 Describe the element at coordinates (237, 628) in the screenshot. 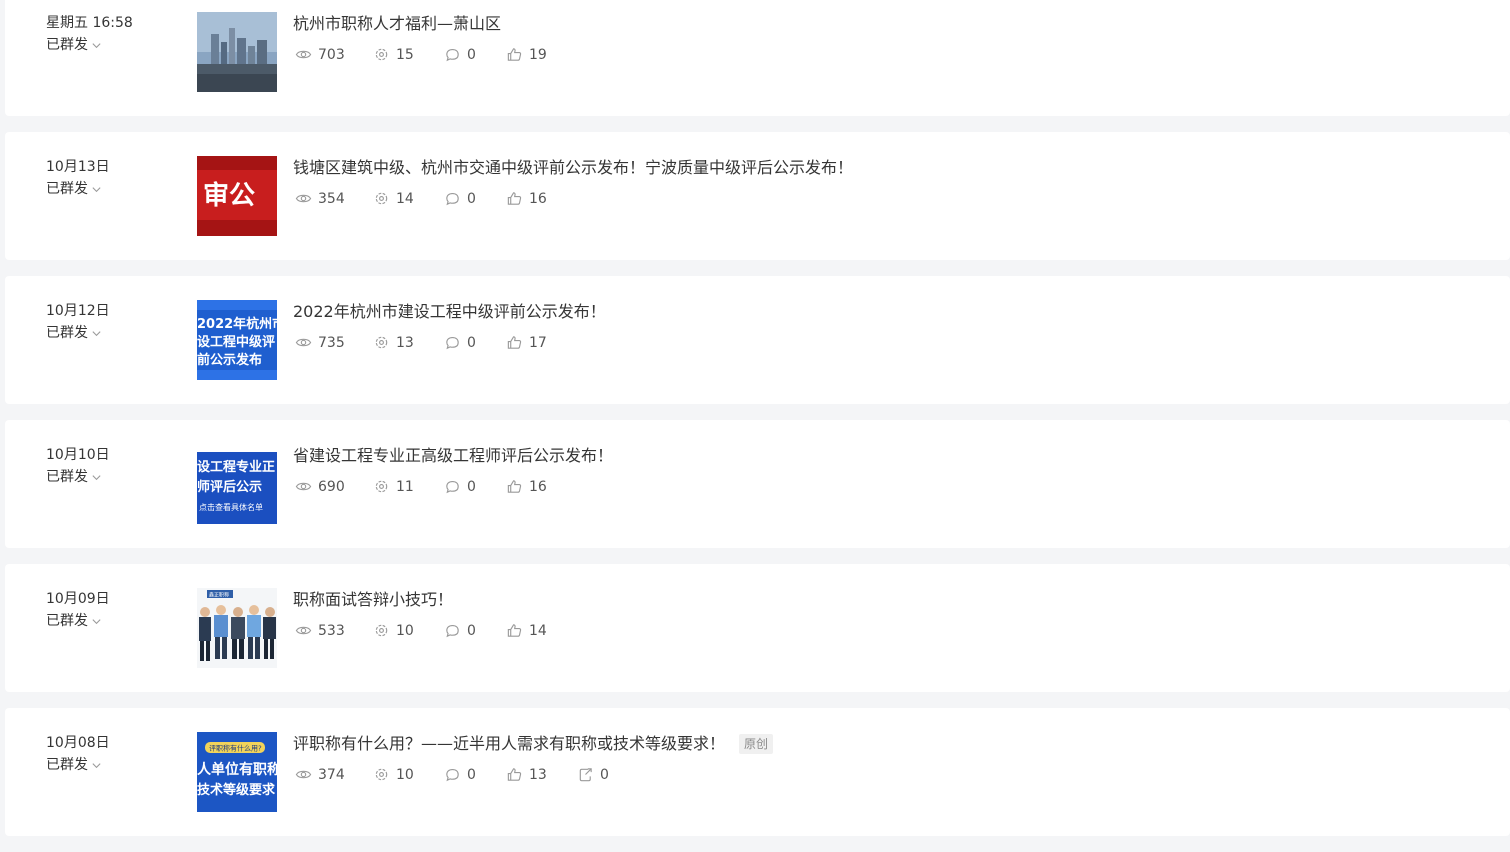

I see `article-thumbnail: 鑫正职称` at that location.